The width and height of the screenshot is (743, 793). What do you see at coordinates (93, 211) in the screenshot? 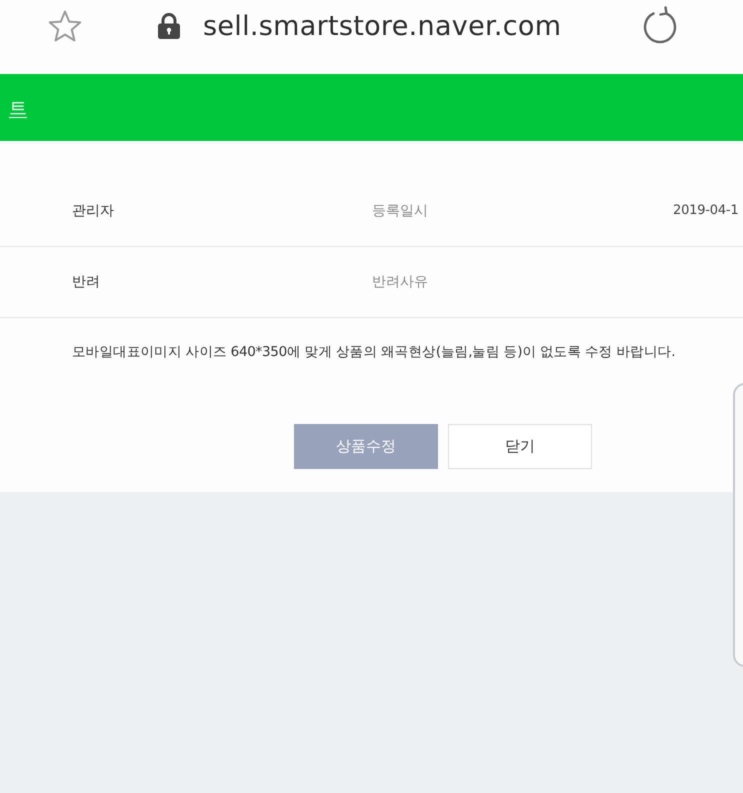
I see `row-label: 관리자` at bounding box center [93, 211].